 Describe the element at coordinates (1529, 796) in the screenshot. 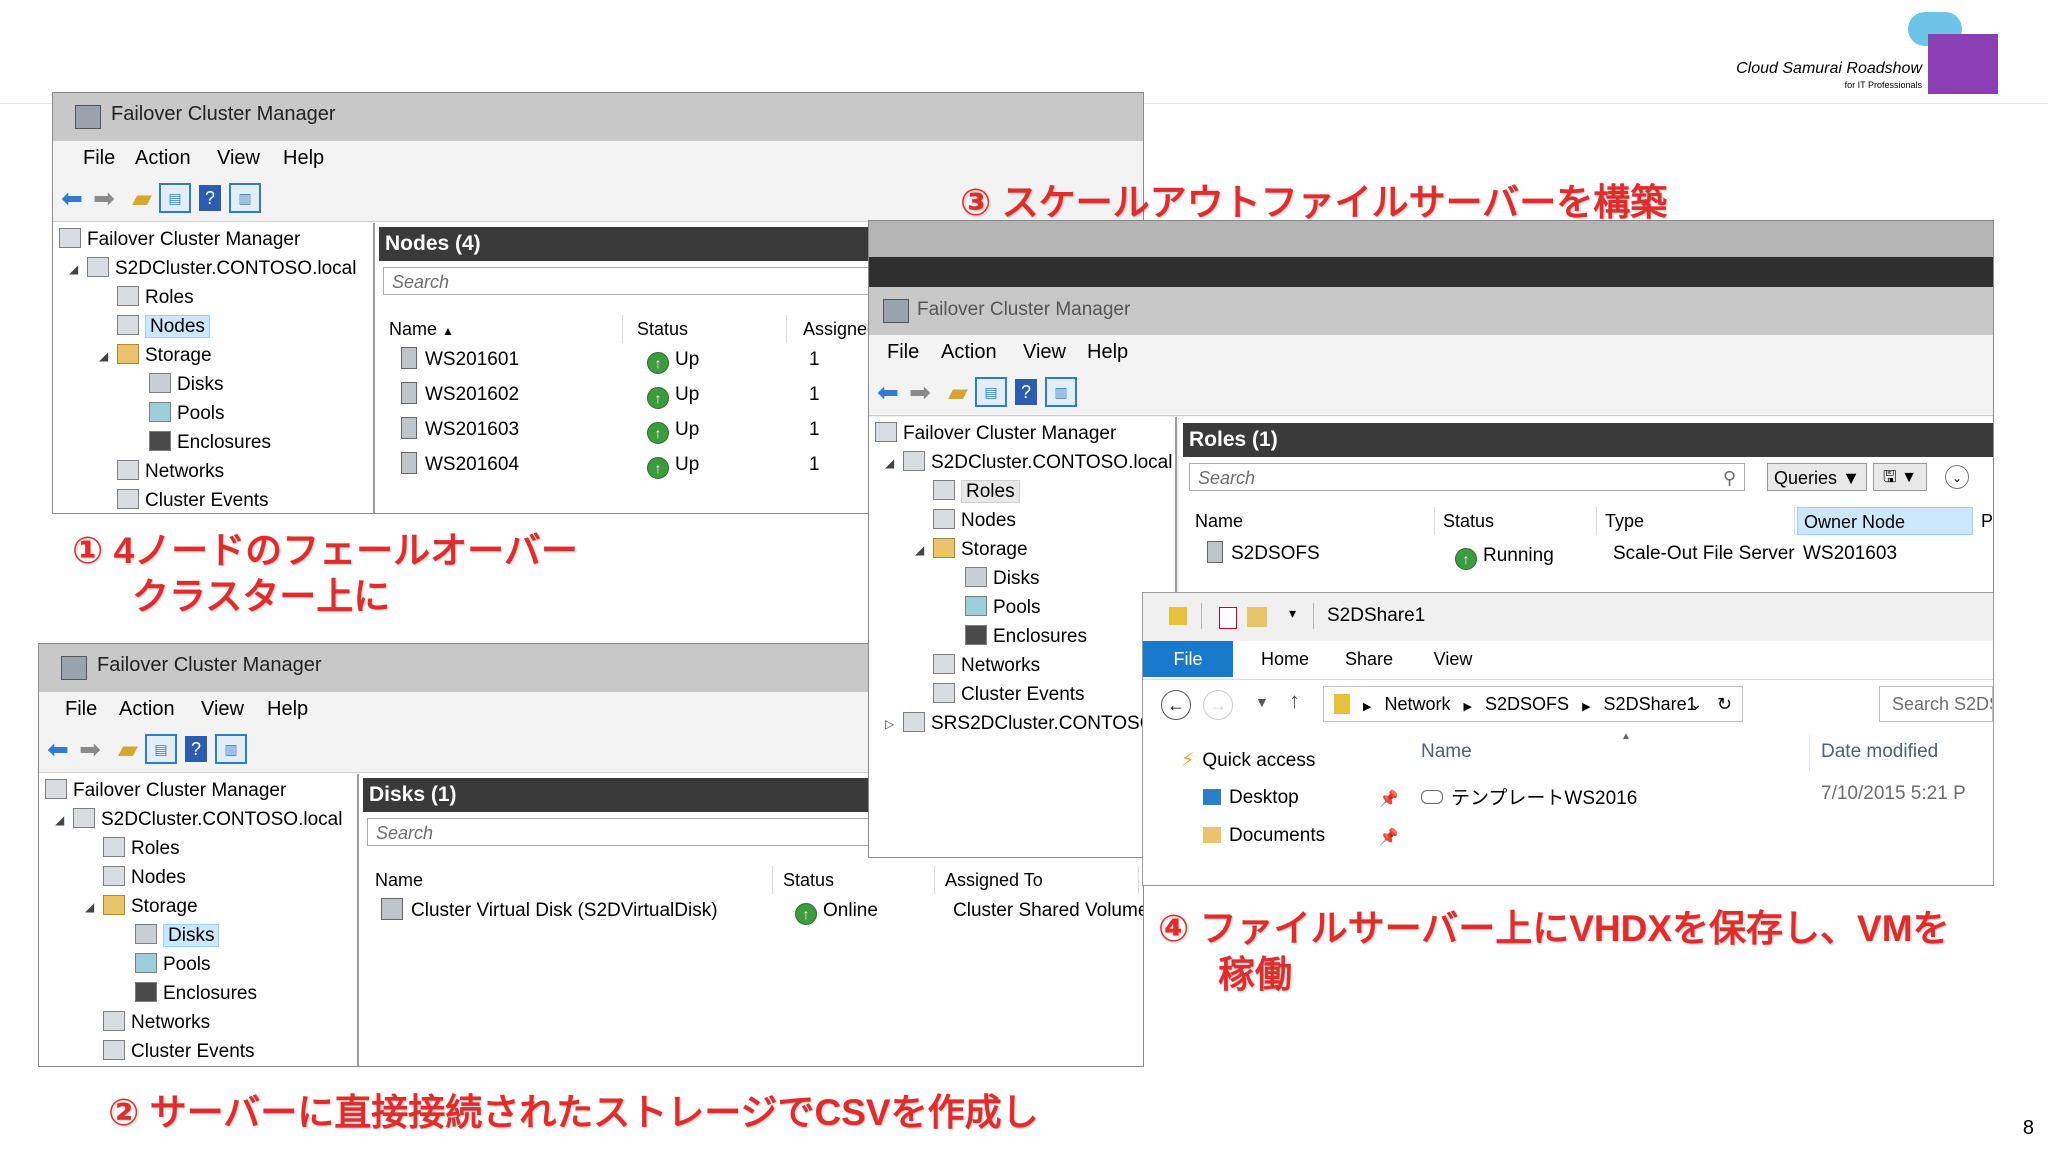

I see `file-row: テンプレートWS2016` at that location.